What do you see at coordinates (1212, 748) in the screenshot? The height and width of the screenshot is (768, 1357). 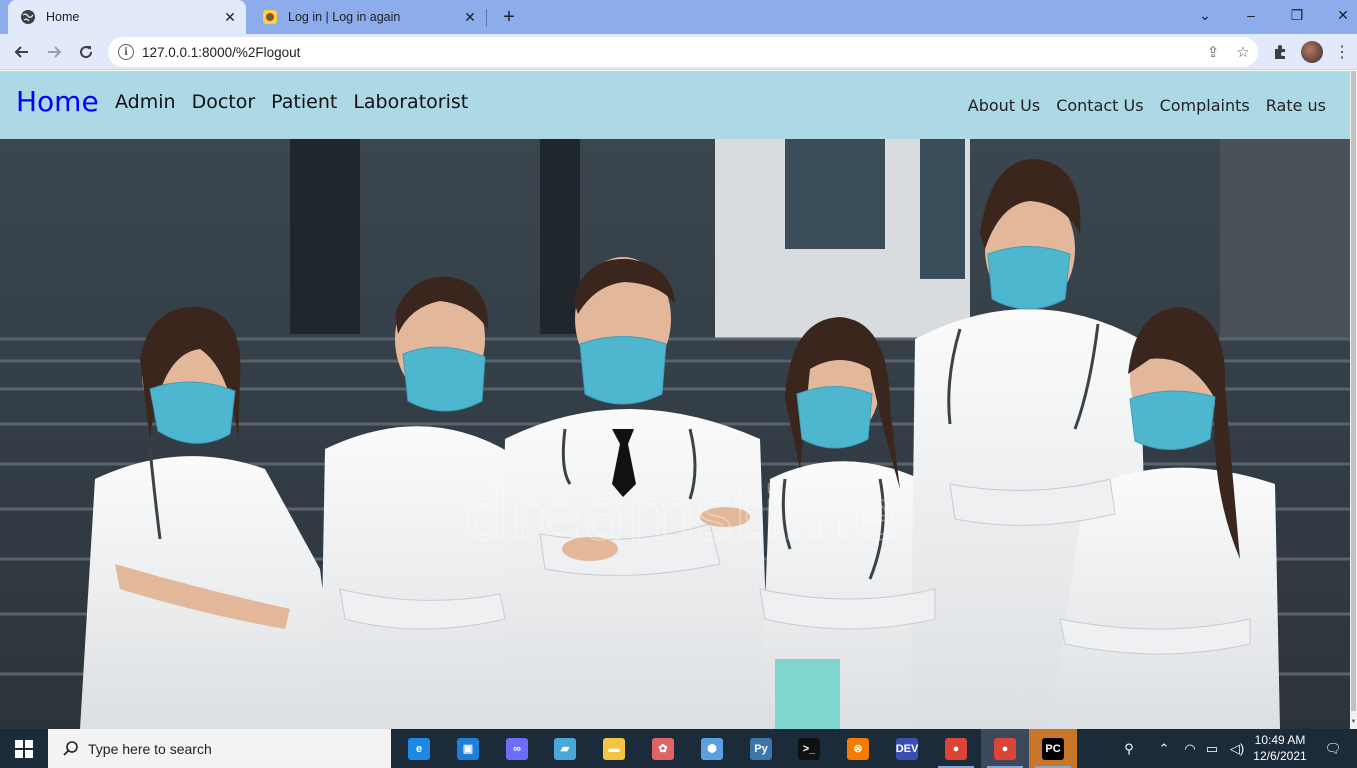 I see `battery-icon: ▭` at bounding box center [1212, 748].